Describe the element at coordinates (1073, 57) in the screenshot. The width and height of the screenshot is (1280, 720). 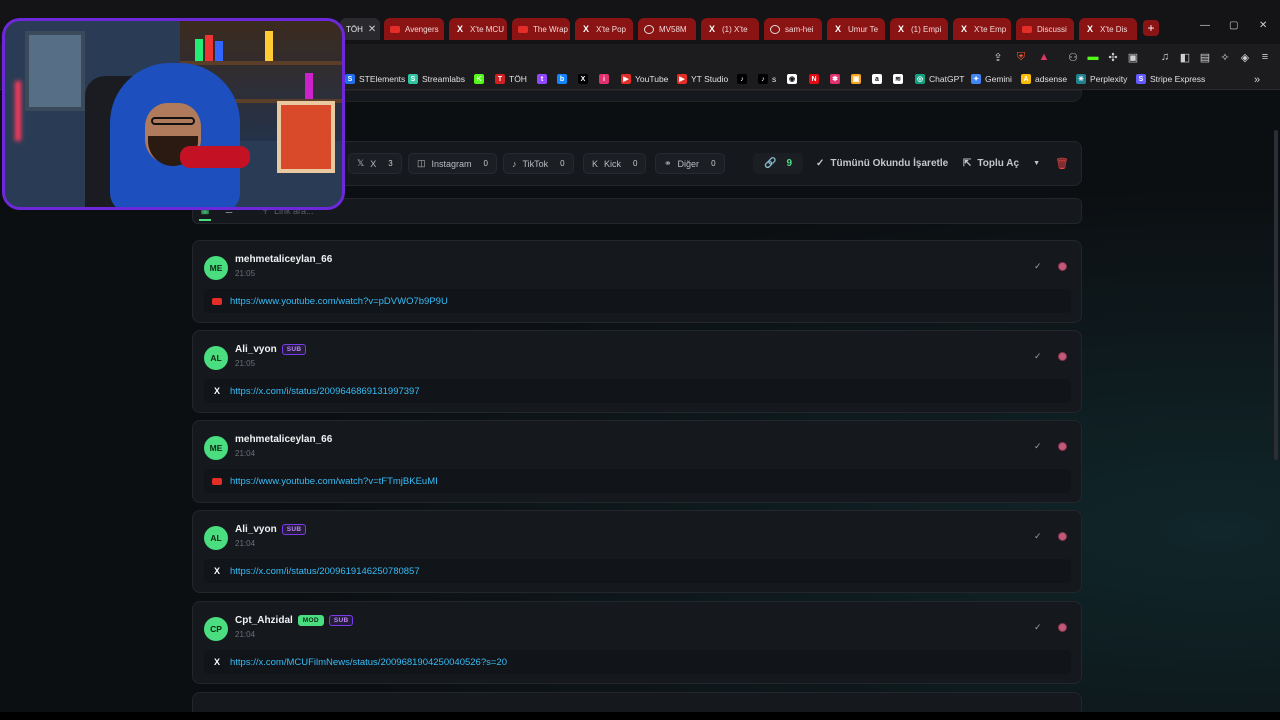
I see `extension-icon: ⚇` at that location.